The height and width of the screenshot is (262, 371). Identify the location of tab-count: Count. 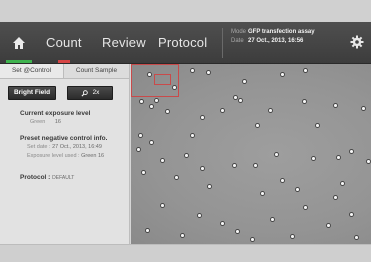
(64, 42).